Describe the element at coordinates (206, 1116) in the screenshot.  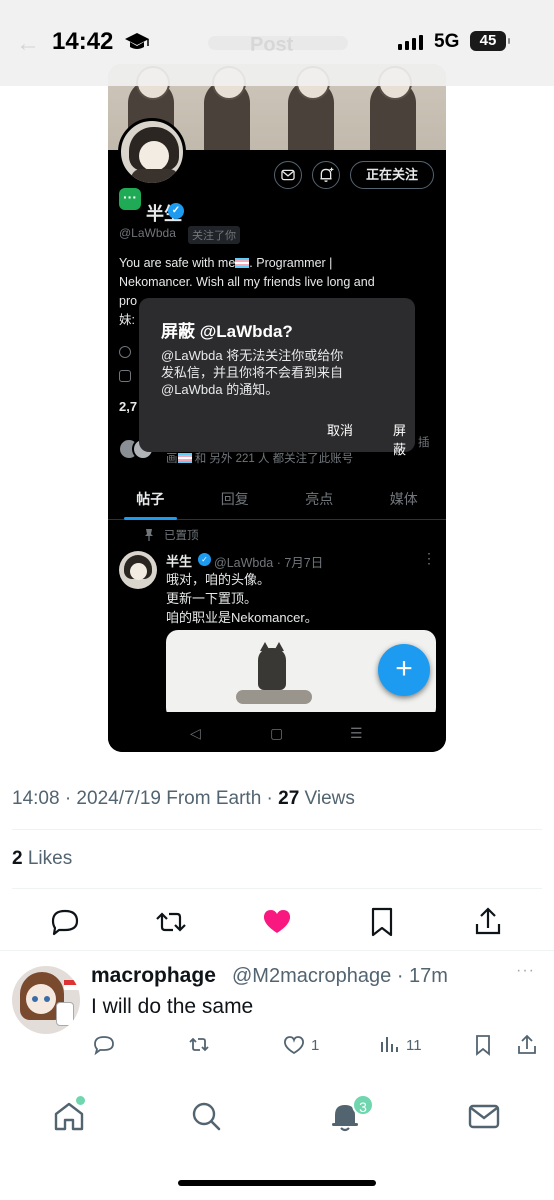
I see `search-icon` at that location.